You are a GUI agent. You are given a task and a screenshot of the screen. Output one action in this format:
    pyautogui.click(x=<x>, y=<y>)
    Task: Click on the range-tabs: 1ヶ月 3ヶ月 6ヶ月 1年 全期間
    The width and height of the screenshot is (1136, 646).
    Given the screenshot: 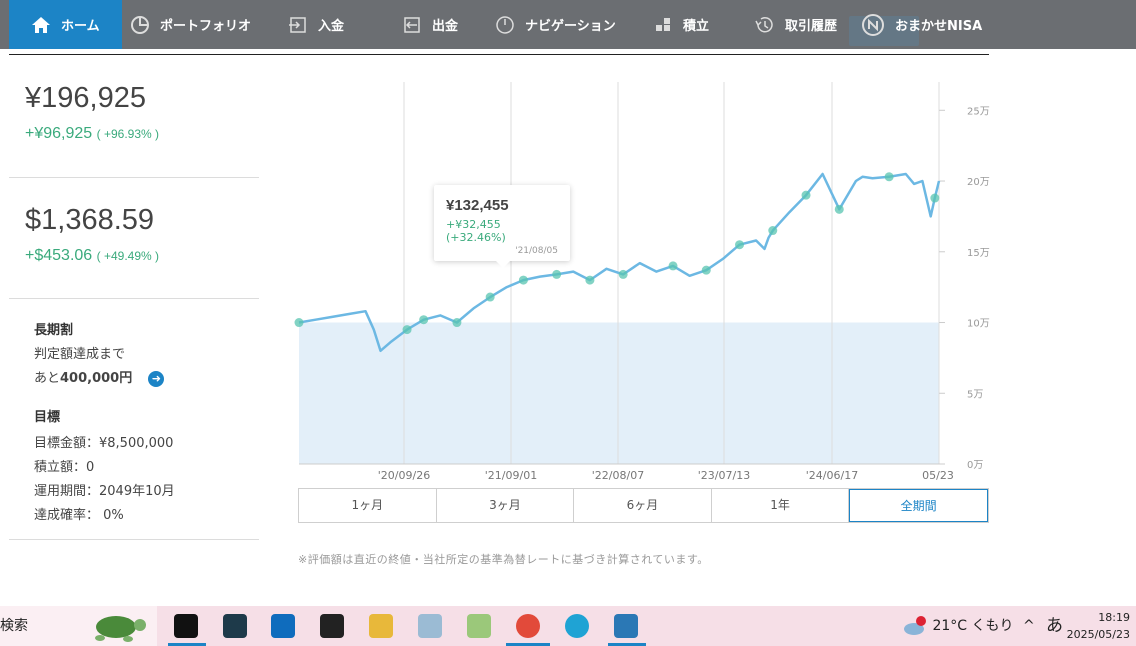 What is the action you would take?
    pyautogui.click(x=643, y=505)
    